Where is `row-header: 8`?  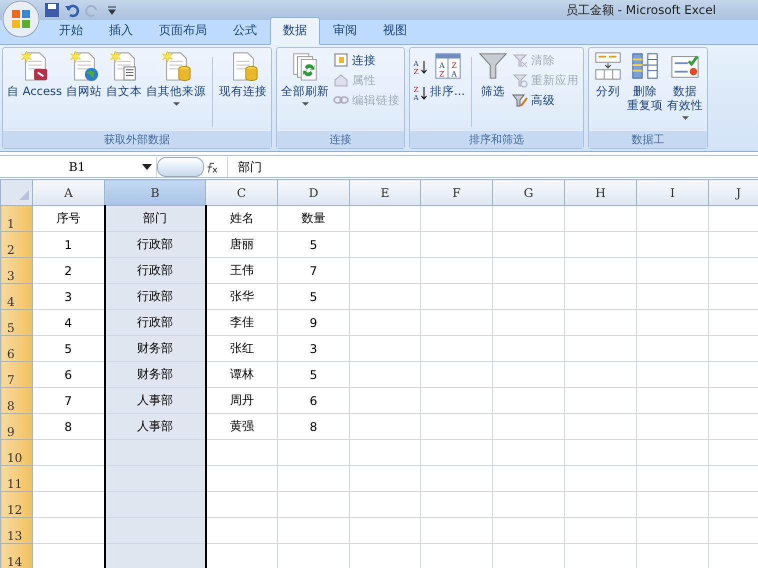
row-header: 8 is located at coordinates (16, 401).